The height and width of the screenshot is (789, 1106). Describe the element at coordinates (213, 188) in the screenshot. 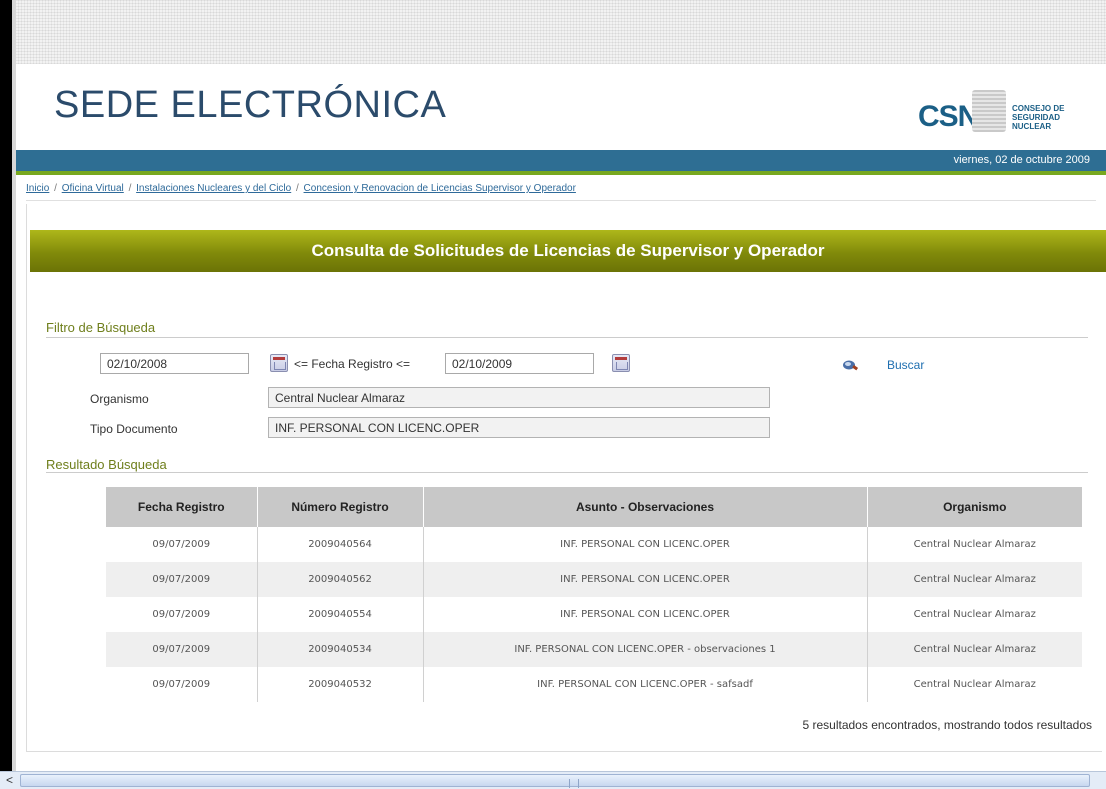

I see `breadcrumb-instalaciones: Instalaciones Nucleares y del Ciclo` at that location.